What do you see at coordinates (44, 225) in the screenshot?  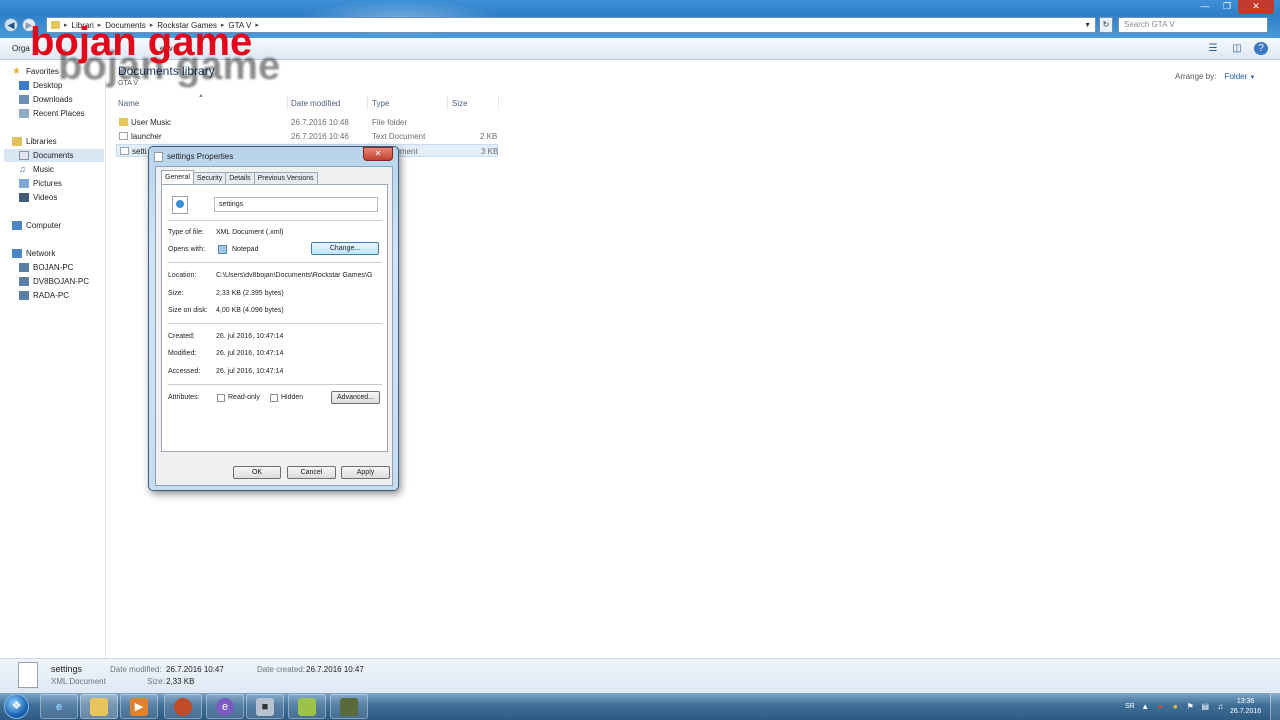 I see `nav-computer-label: Computer` at bounding box center [44, 225].